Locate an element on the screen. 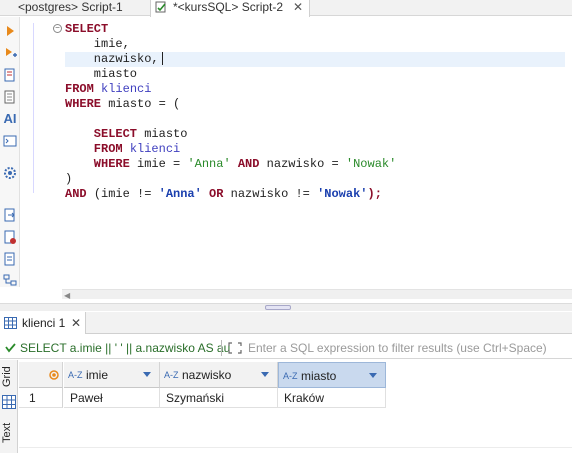 This screenshot has width=572, height=453. tab-label: *<kursSQL> Script-2 is located at coordinates (228, 7).